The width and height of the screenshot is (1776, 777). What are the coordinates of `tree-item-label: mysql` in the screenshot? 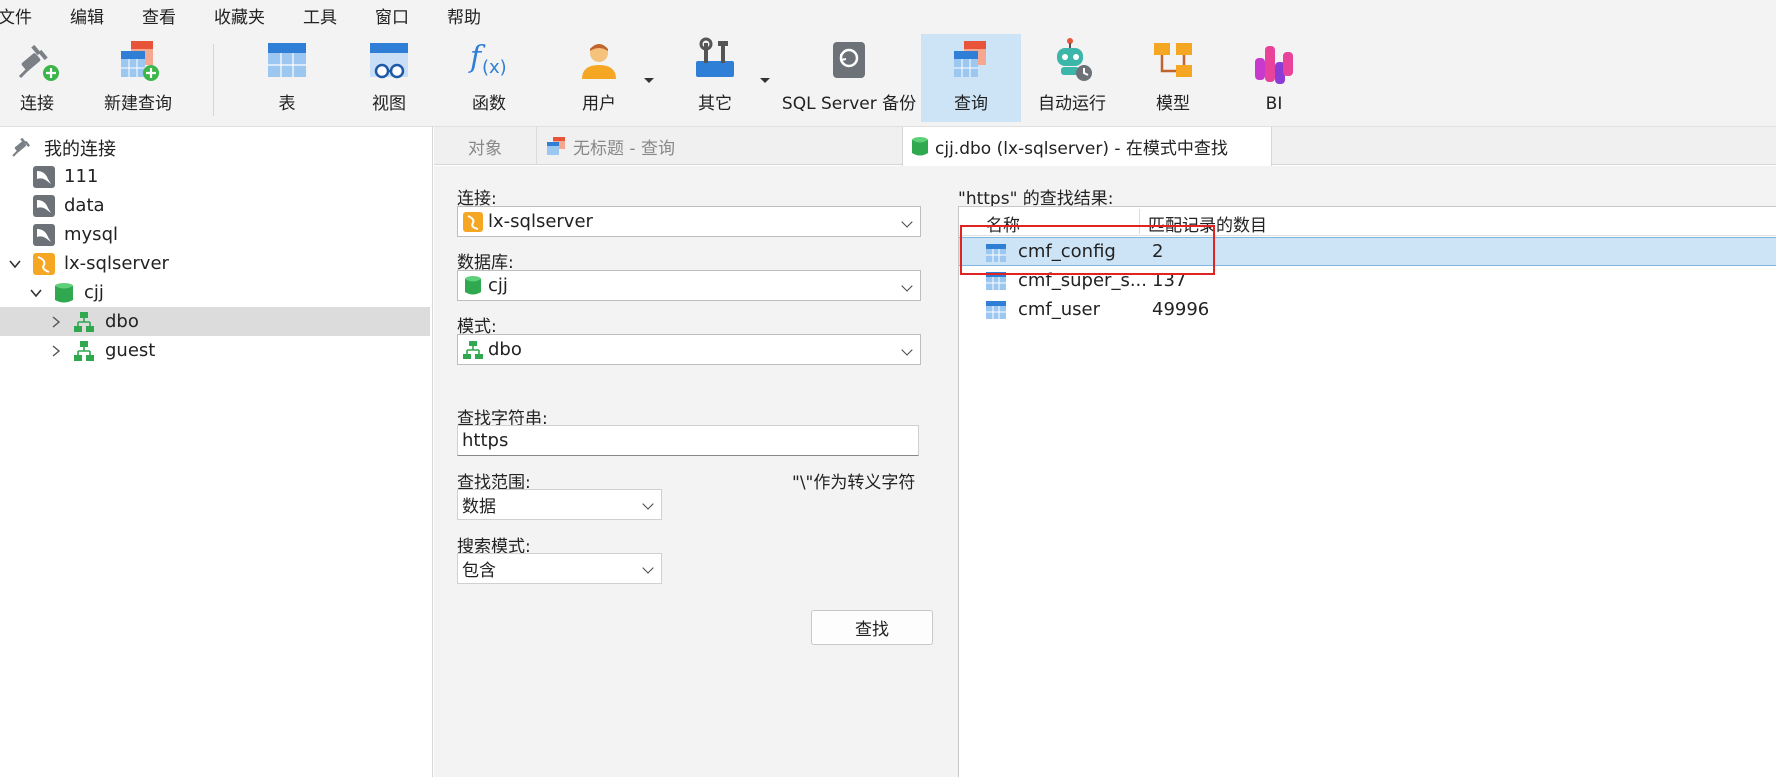 It's located at (91, 234).